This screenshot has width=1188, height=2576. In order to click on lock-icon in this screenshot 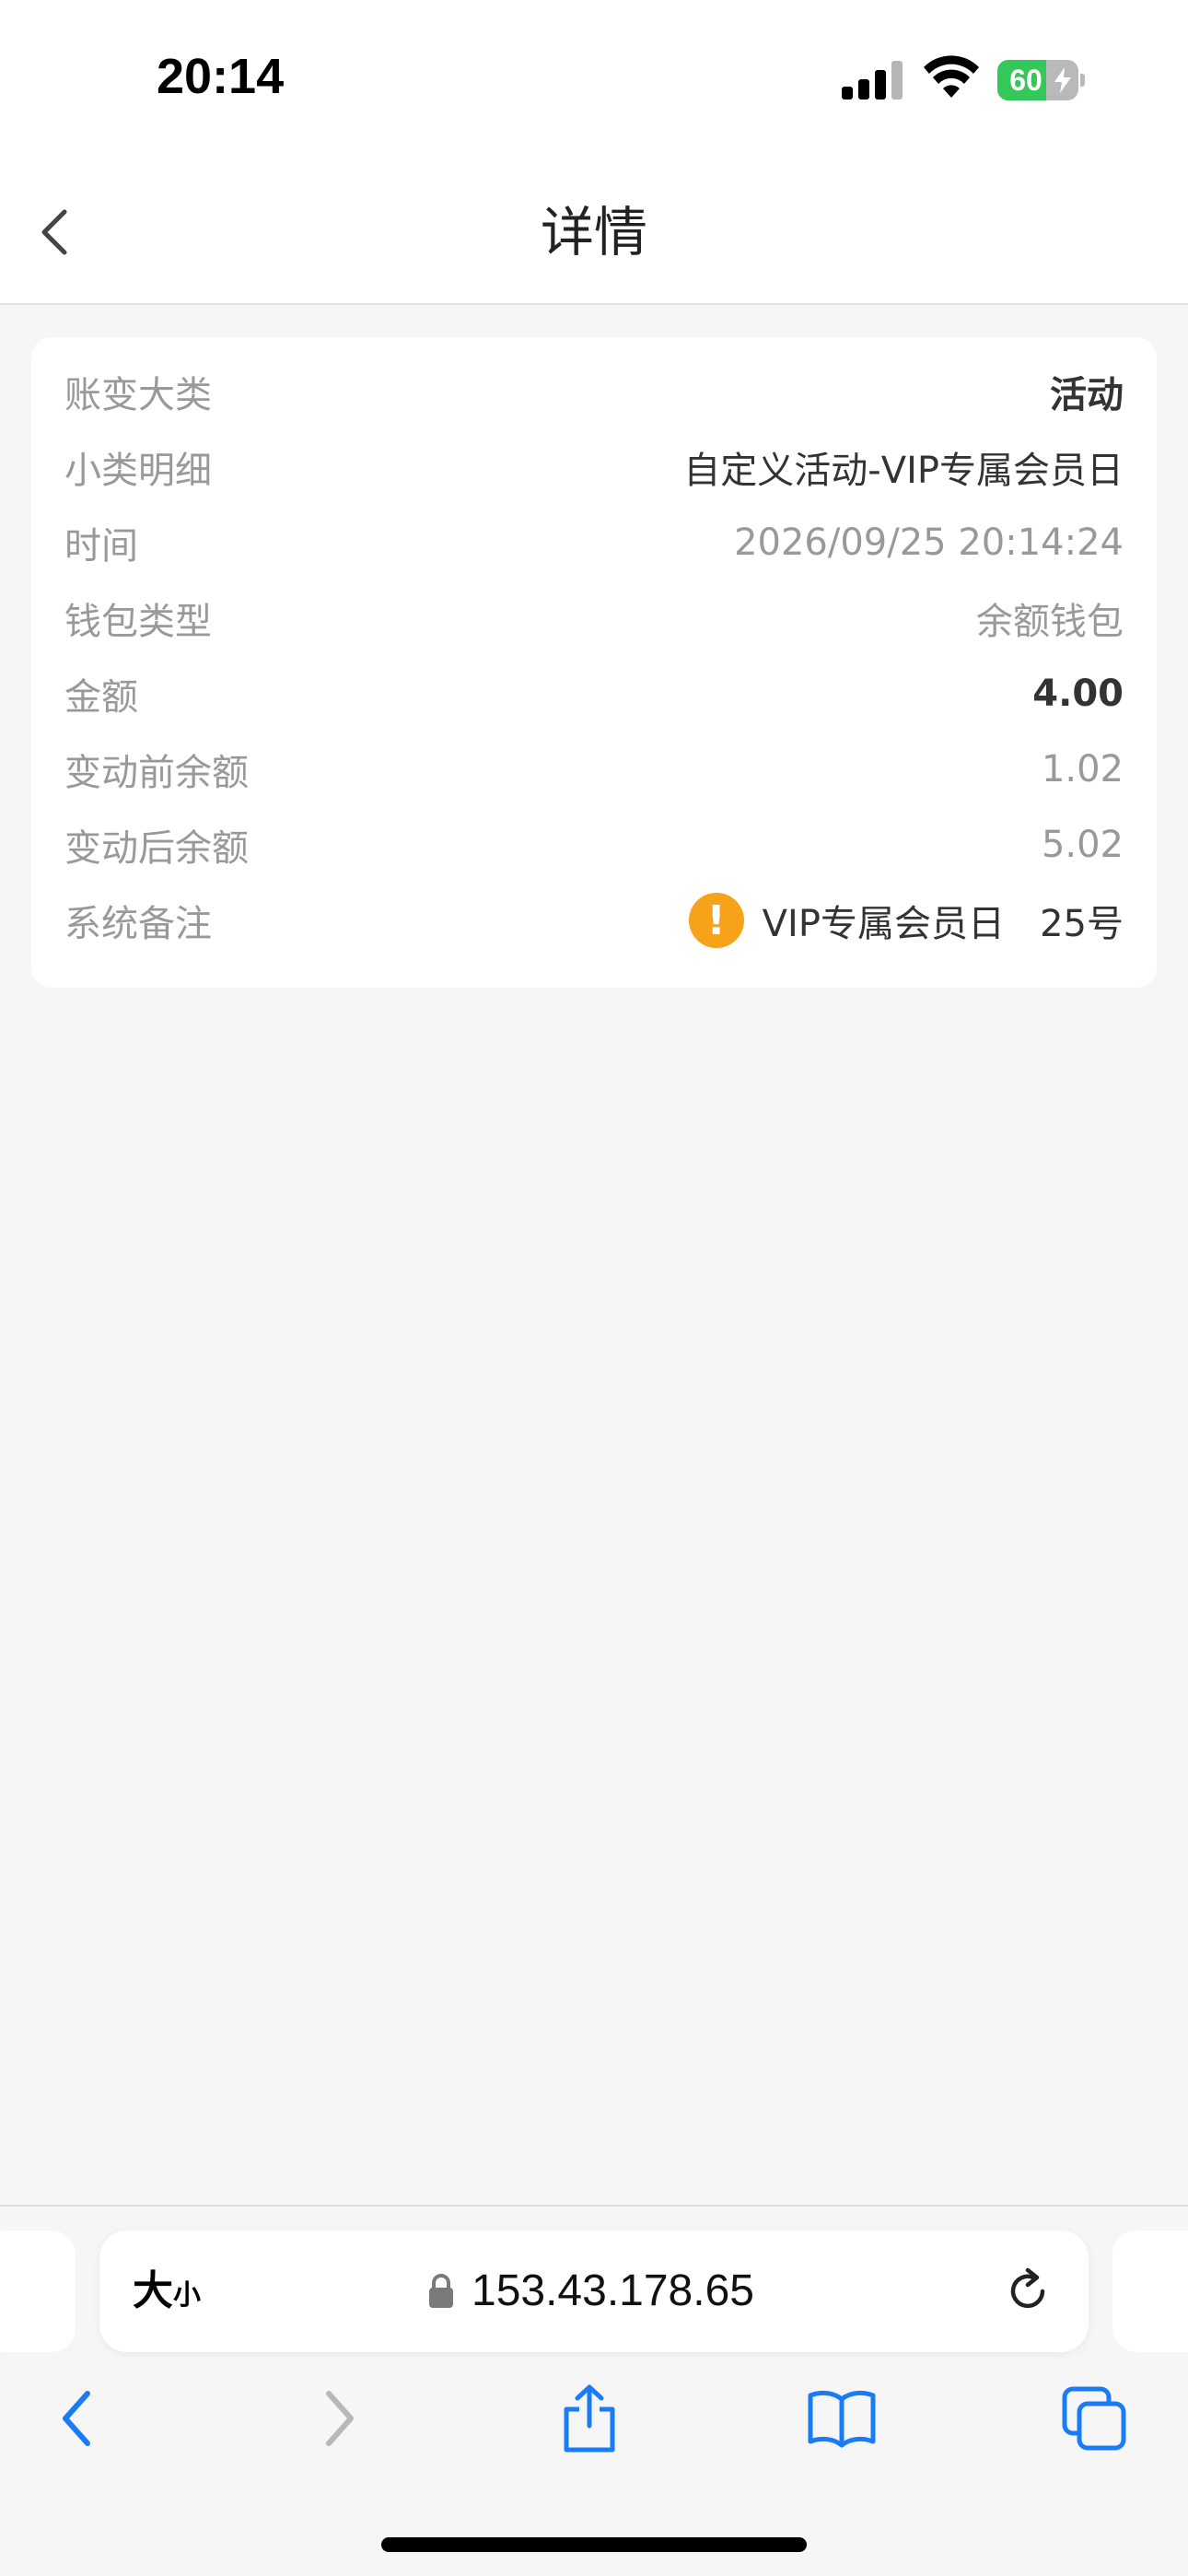, I will do `click(441, 2291)`.